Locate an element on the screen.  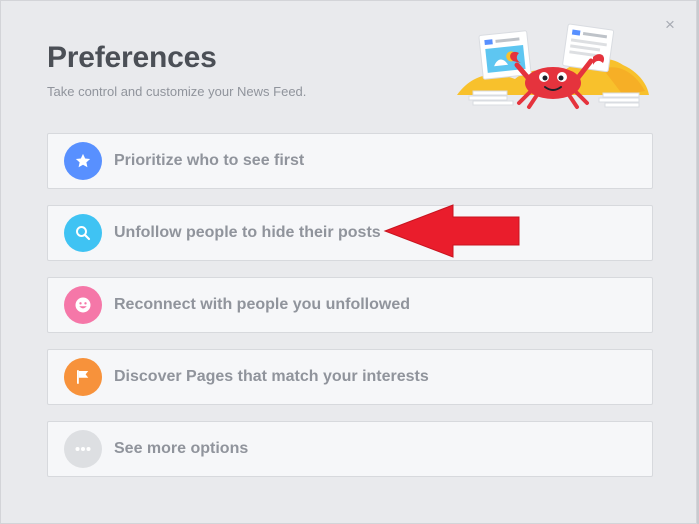
option-label: Unfollow people to hide their posts is located at coordinates (247, 232).